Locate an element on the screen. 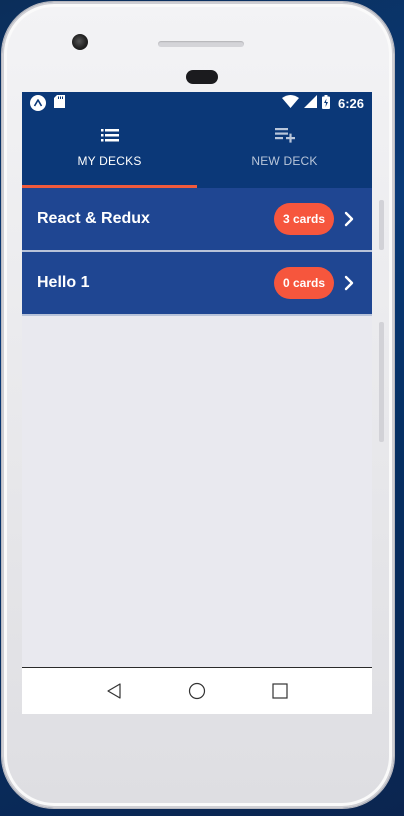 The height and width of the screenshot is (816, 404). tab-my-decks: MY DECKS is located at coordinates (109, 151).